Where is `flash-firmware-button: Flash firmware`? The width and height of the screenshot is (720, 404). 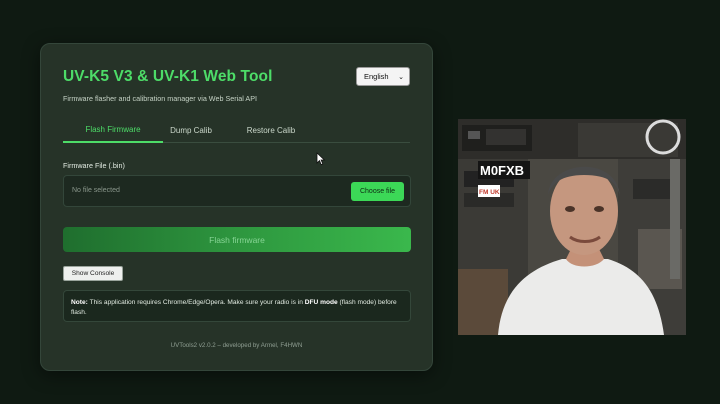
flash-firmware-button: Flash firmware is located at coordinates (237, 239).